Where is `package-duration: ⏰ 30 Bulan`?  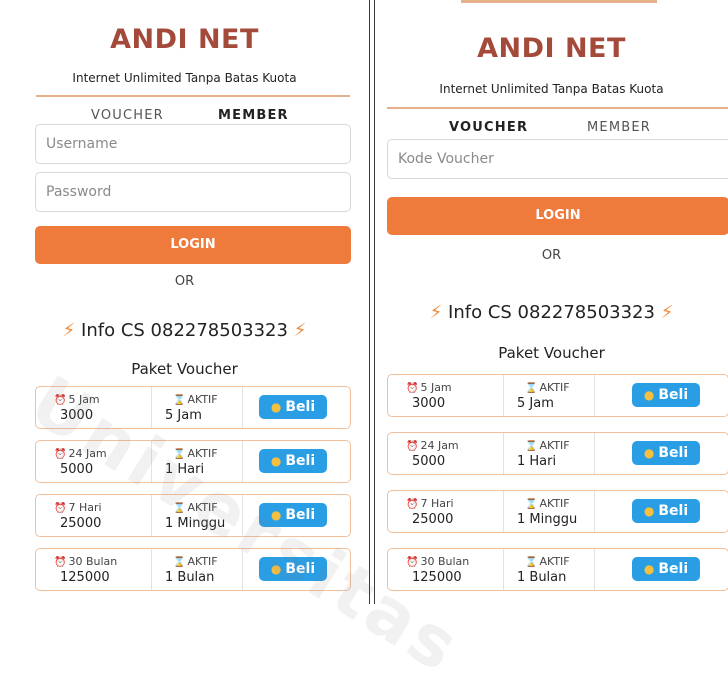
package-duration: ⏰ 30 Bulan is located at coordinates (438, 561).